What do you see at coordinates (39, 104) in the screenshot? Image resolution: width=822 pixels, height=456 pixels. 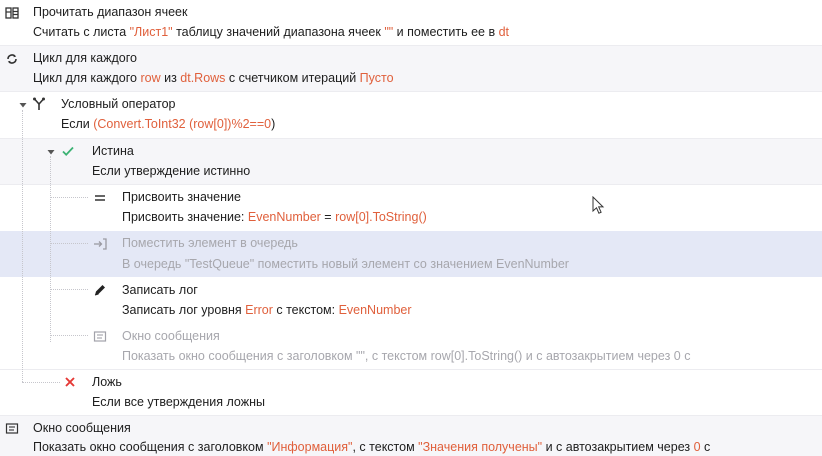 I see `branch-icon` at bounding box center [39, 104].